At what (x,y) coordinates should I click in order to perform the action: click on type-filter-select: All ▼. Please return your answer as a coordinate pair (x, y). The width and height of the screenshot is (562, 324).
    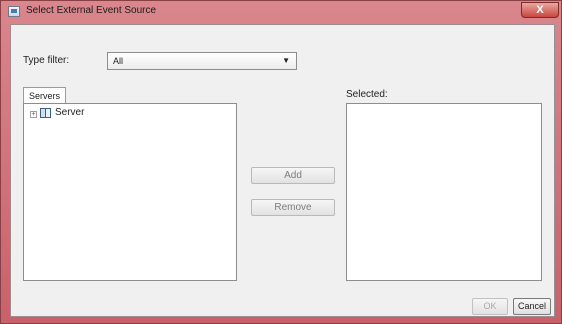
    Looking at the image, I should click on (202, 61).